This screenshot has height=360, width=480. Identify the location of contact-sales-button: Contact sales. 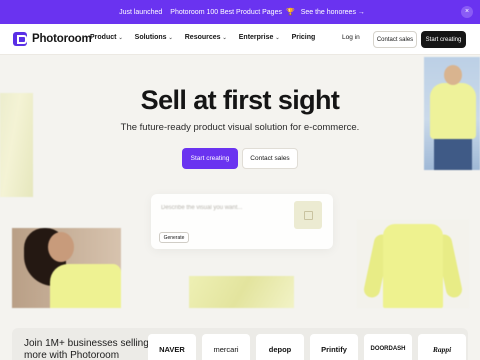
(270, 158).